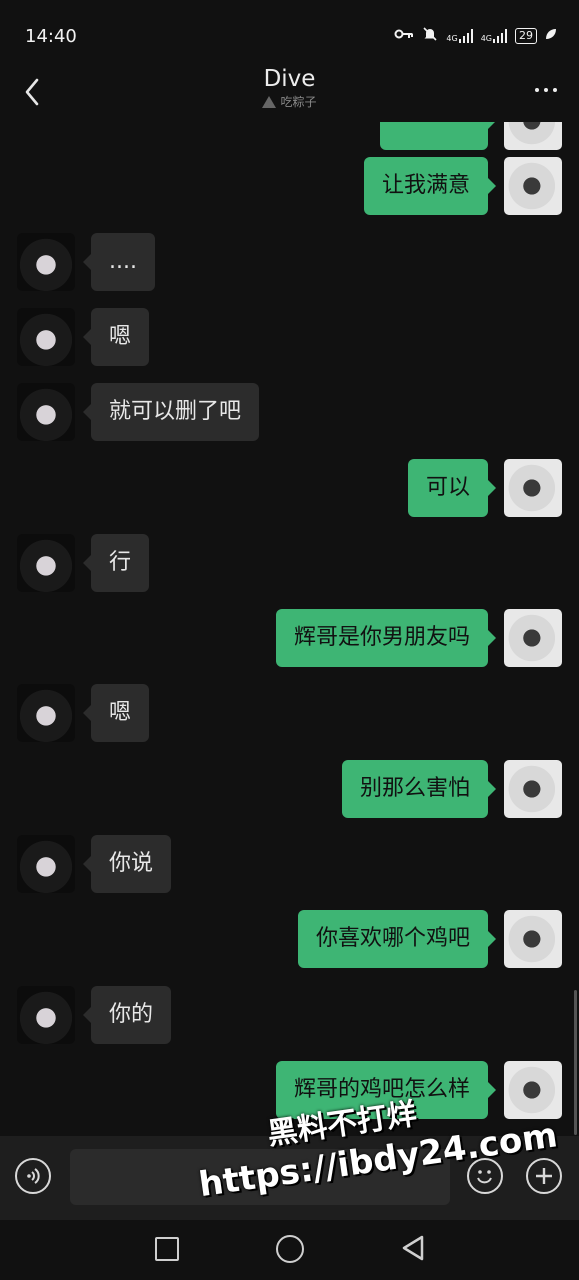  What do you see at coordinates (51, 36) in the screenshot?
I see `status-time: 14:40` at bounding box center [51, 36].